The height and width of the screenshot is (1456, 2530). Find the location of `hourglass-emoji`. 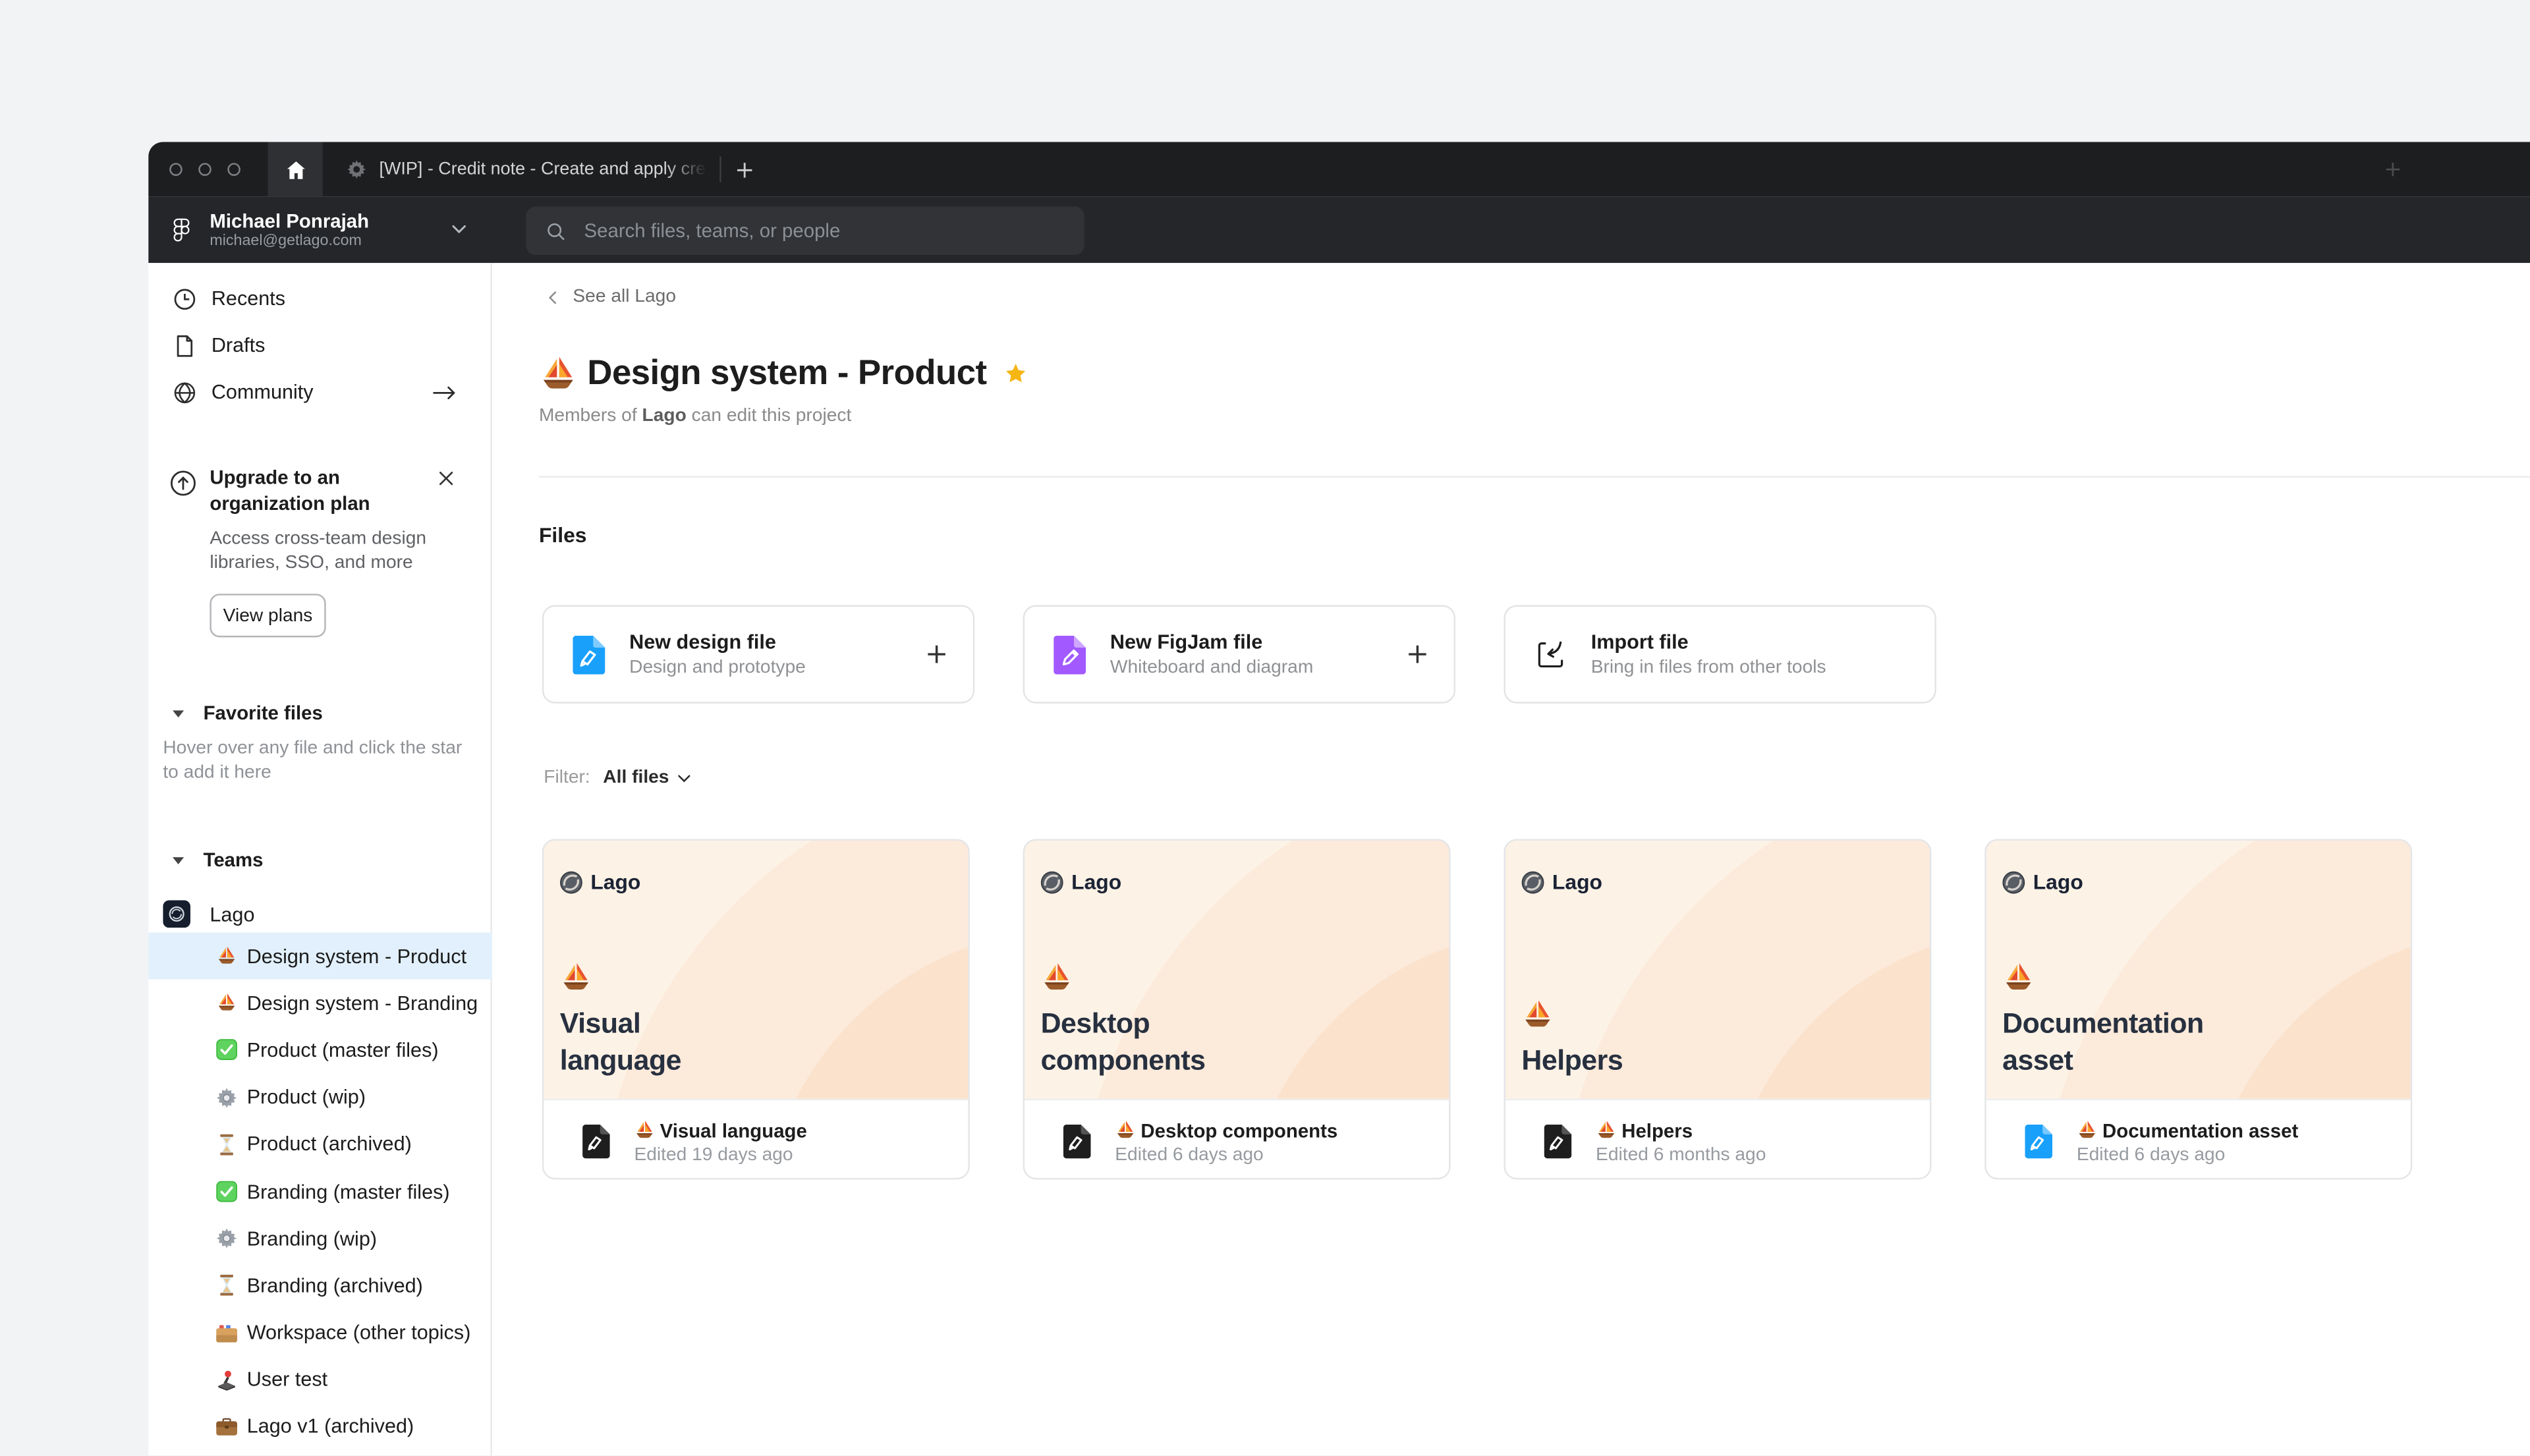

hourglass-emoji is located at coordinates (226, 1145).